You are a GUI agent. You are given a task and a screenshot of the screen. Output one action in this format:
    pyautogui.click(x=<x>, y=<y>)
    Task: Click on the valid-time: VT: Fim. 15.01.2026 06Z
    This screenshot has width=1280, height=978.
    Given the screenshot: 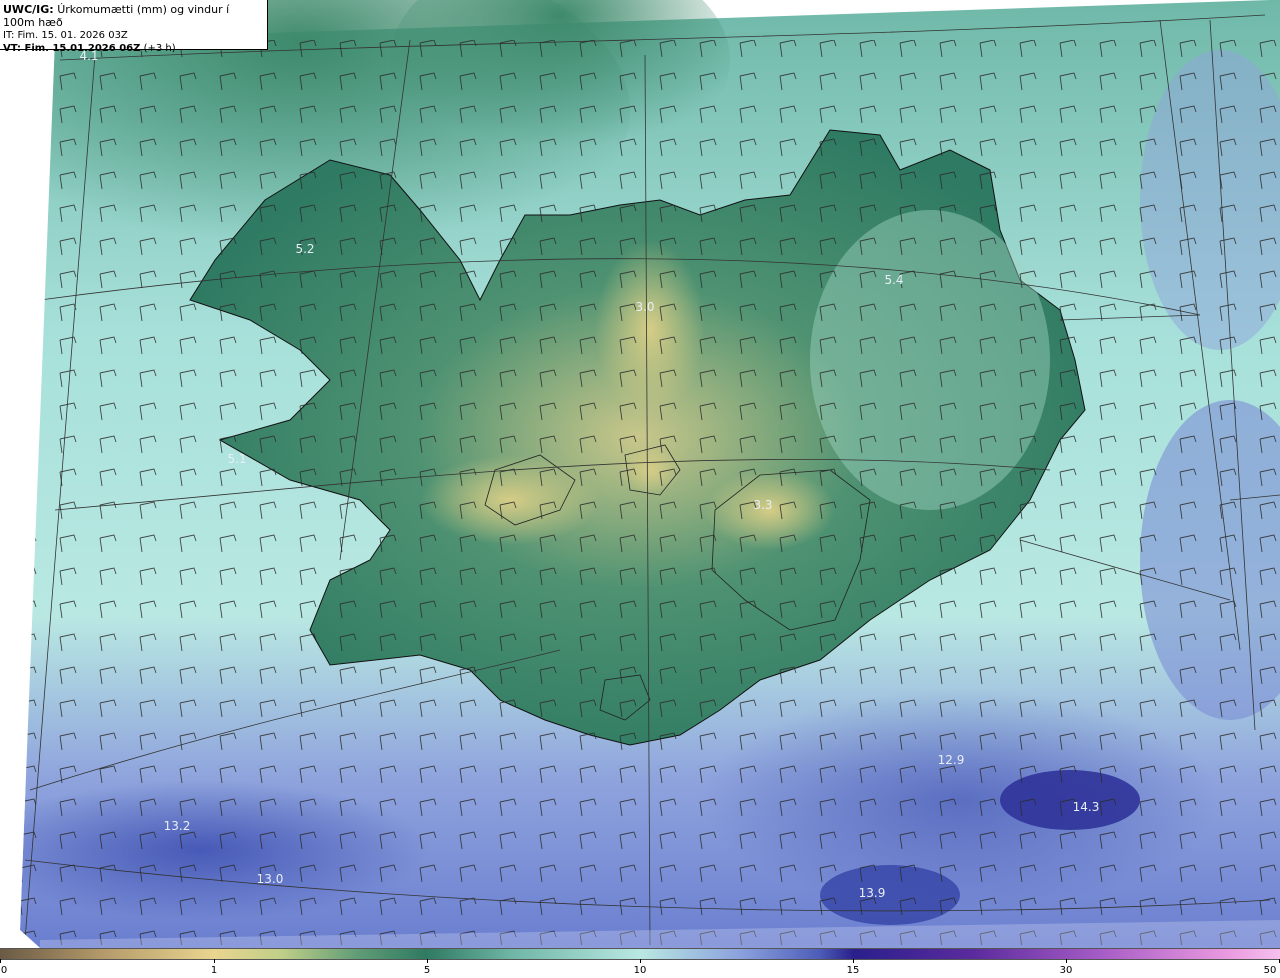 What is the action you would take?
    pyautogui.click(x=72, y=48)
    